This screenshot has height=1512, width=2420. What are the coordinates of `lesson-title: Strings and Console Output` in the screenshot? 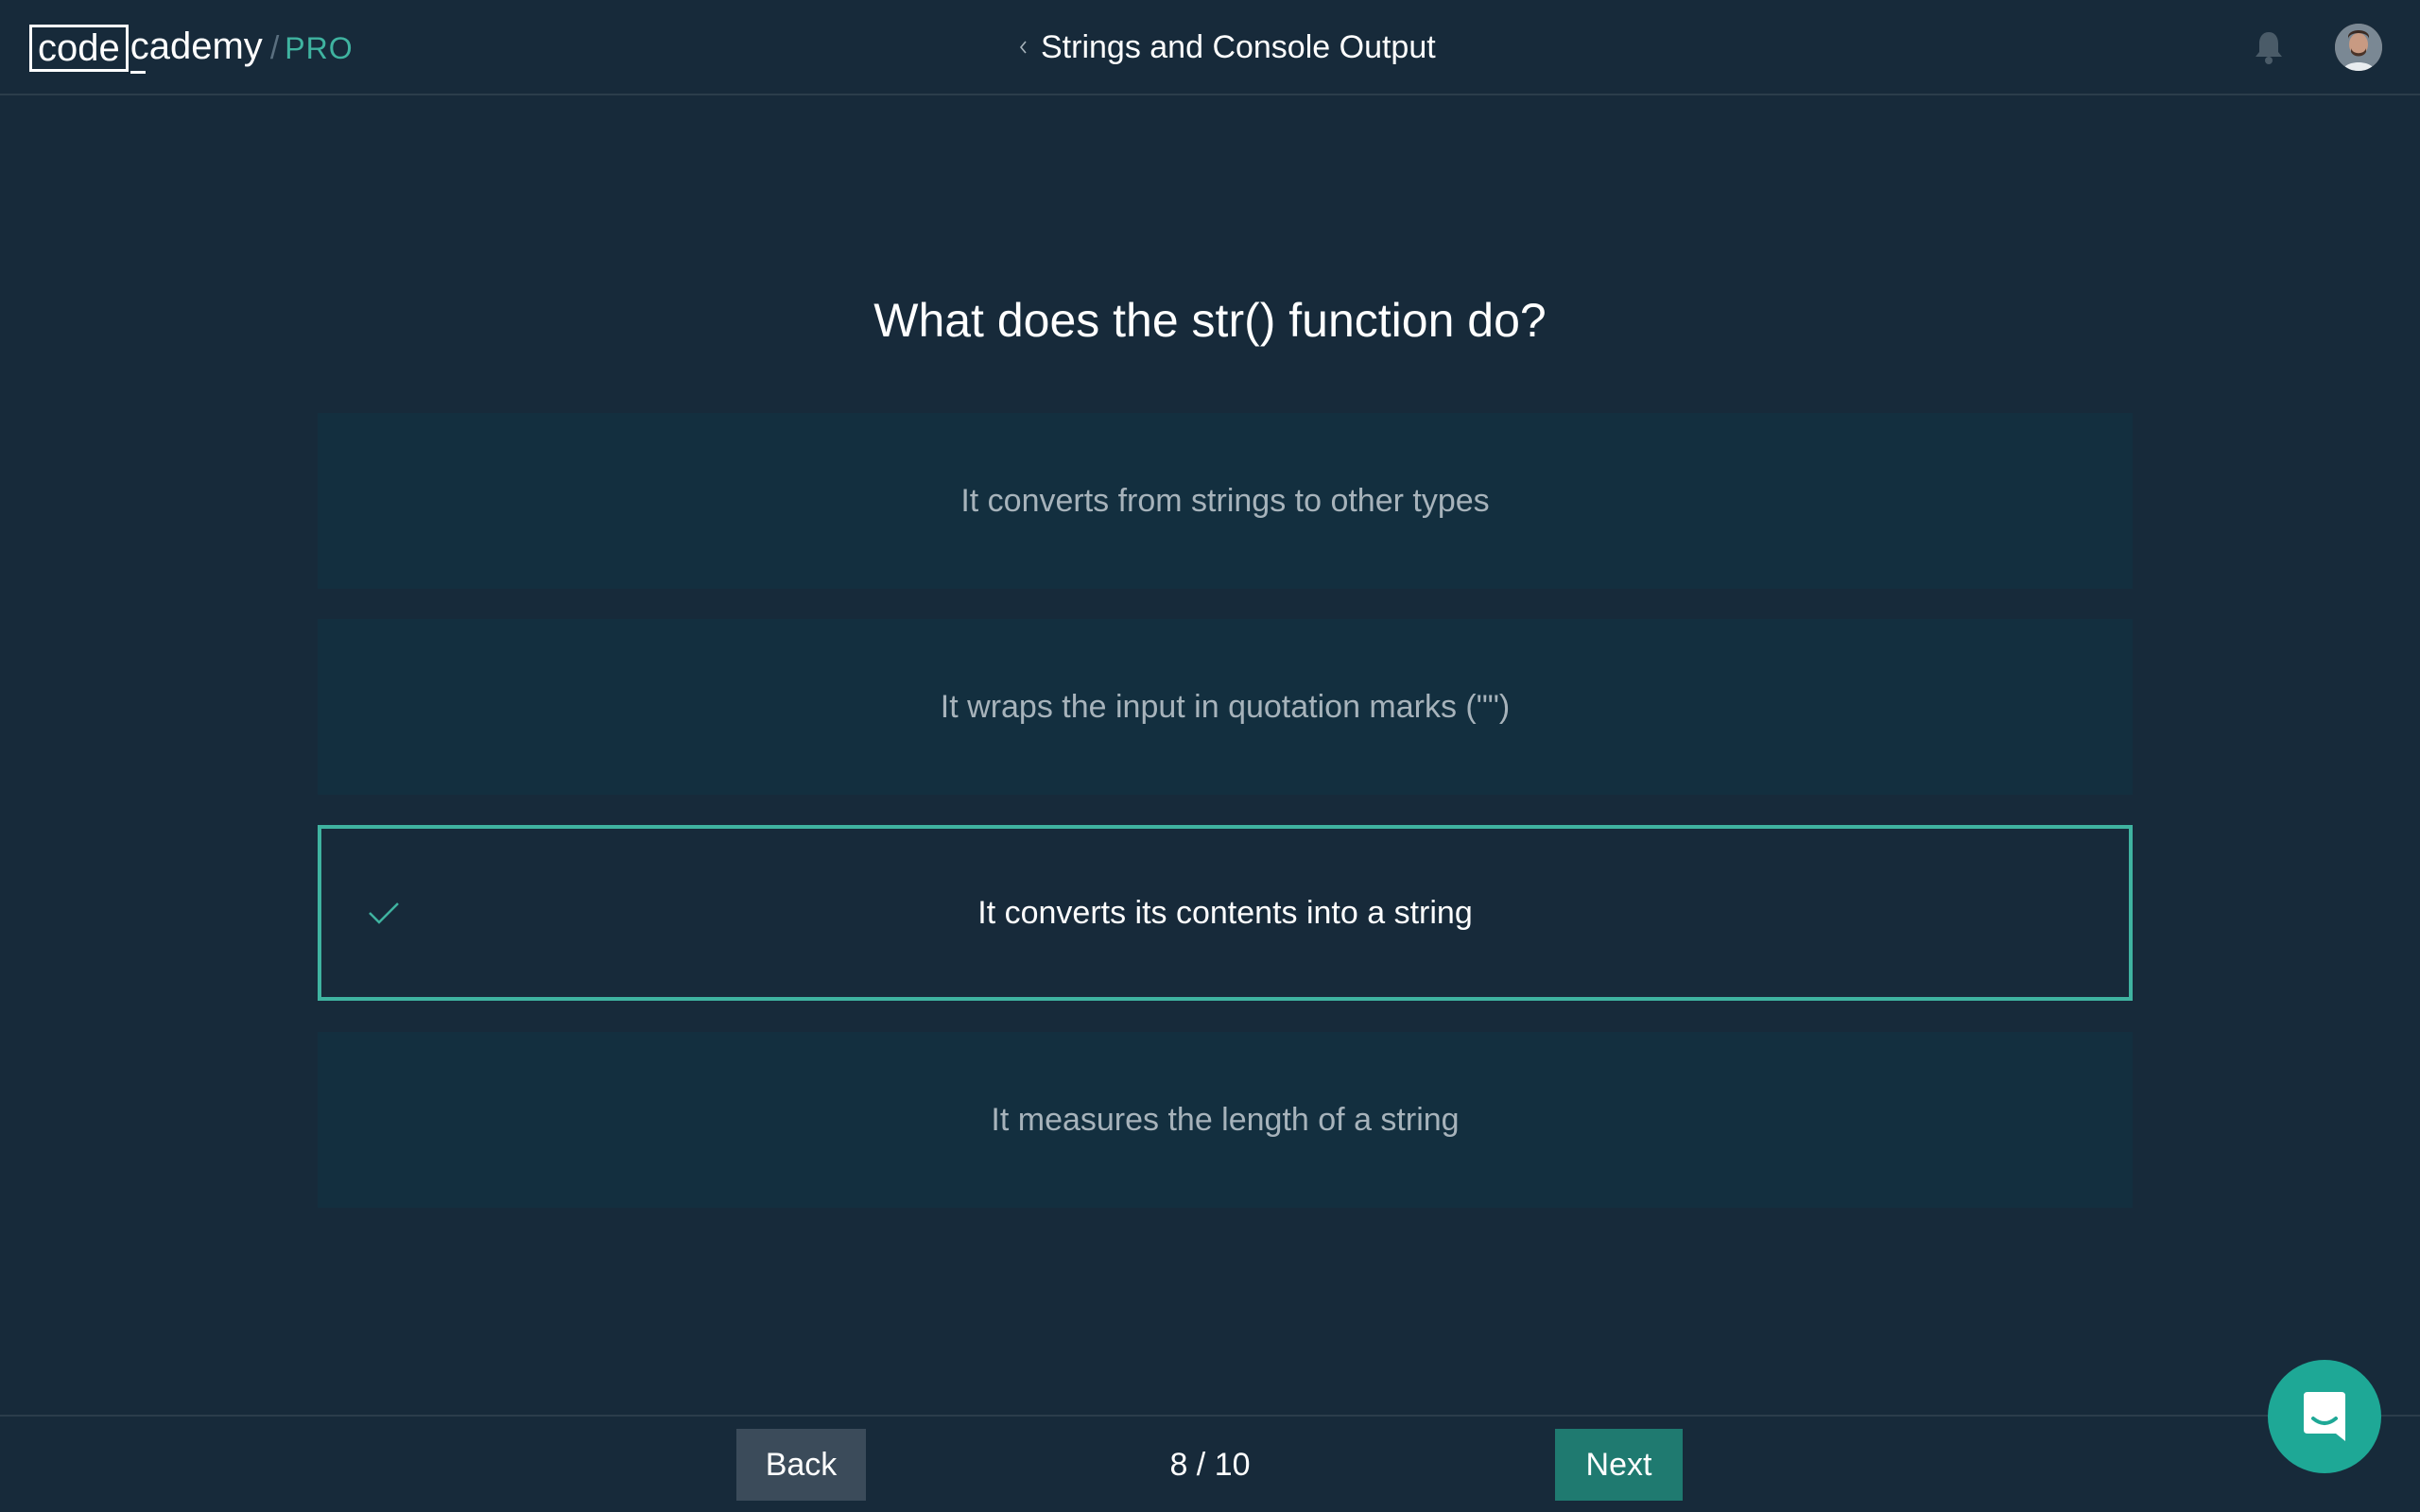 It's located at (1238, 46).